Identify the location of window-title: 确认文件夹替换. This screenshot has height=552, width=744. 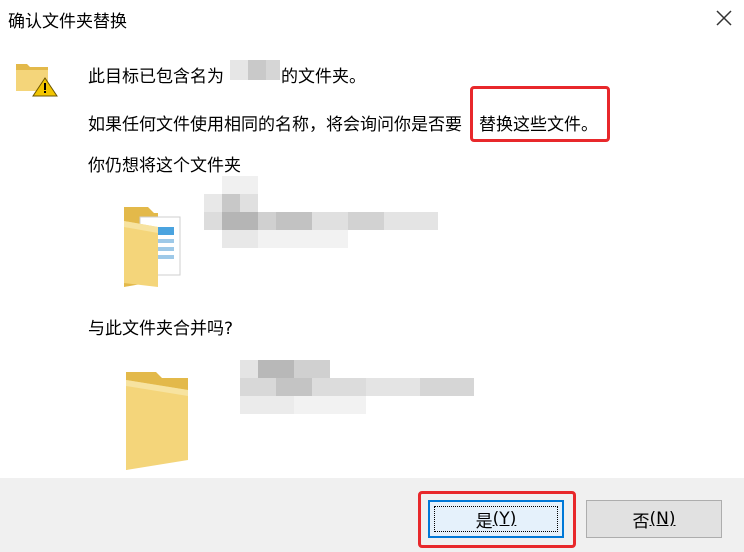
(67, 22).